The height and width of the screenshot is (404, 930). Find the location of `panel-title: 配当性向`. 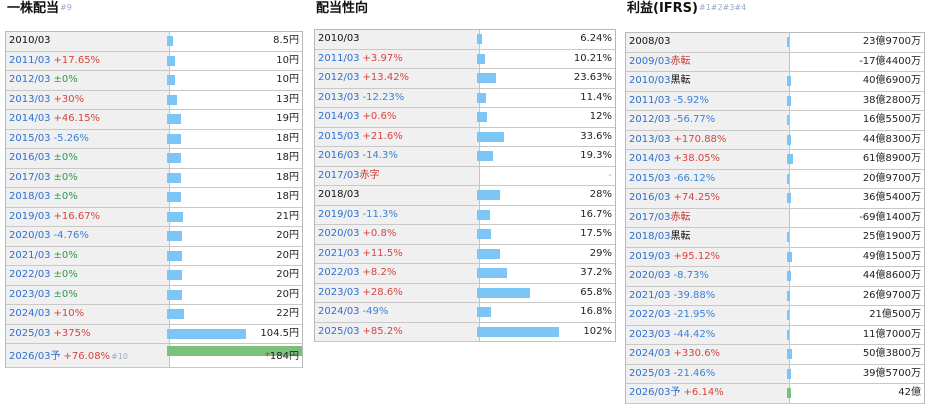

panel-title: 配当性向 is located at coordinates (465, 12).